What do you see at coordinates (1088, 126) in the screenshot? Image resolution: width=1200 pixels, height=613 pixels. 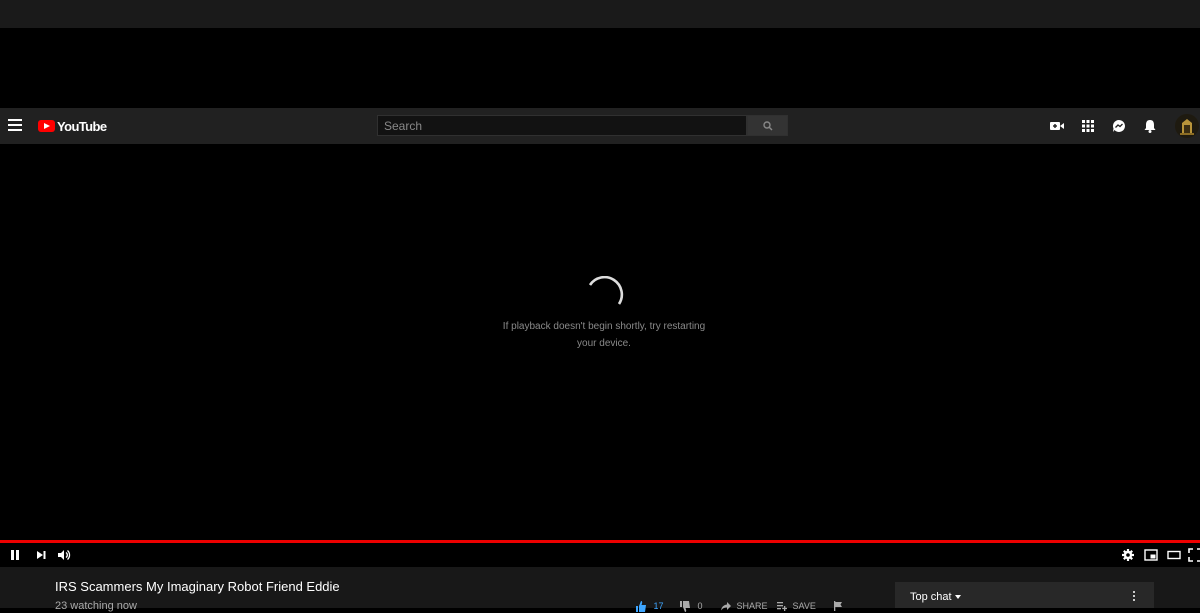 I see `apps-grid-icon` at bounding box center [1088, 126].